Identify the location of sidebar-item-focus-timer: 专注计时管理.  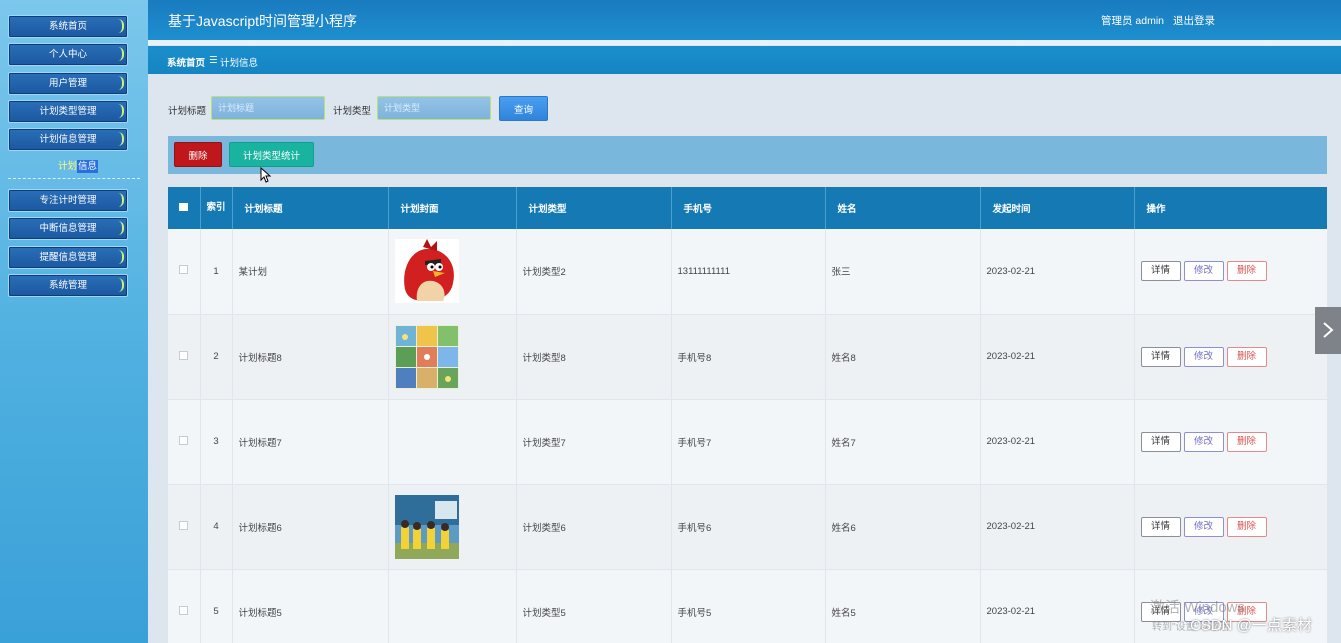
(68, 200).